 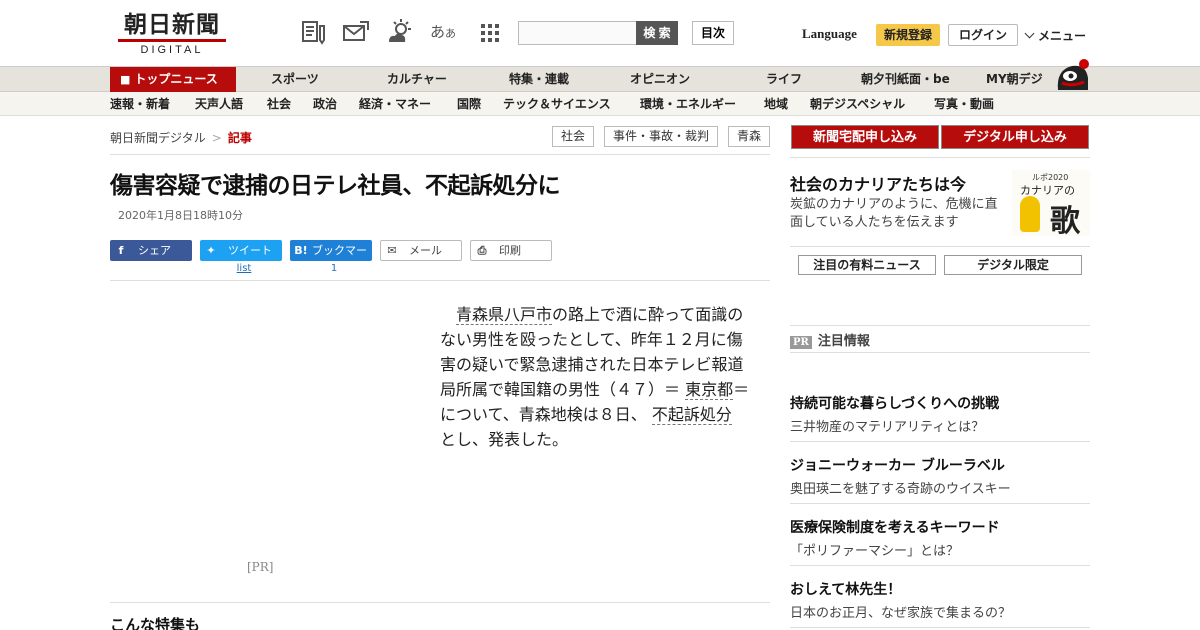 I want to click on subnav-item-international: 国際, so click(x=469, y=104).